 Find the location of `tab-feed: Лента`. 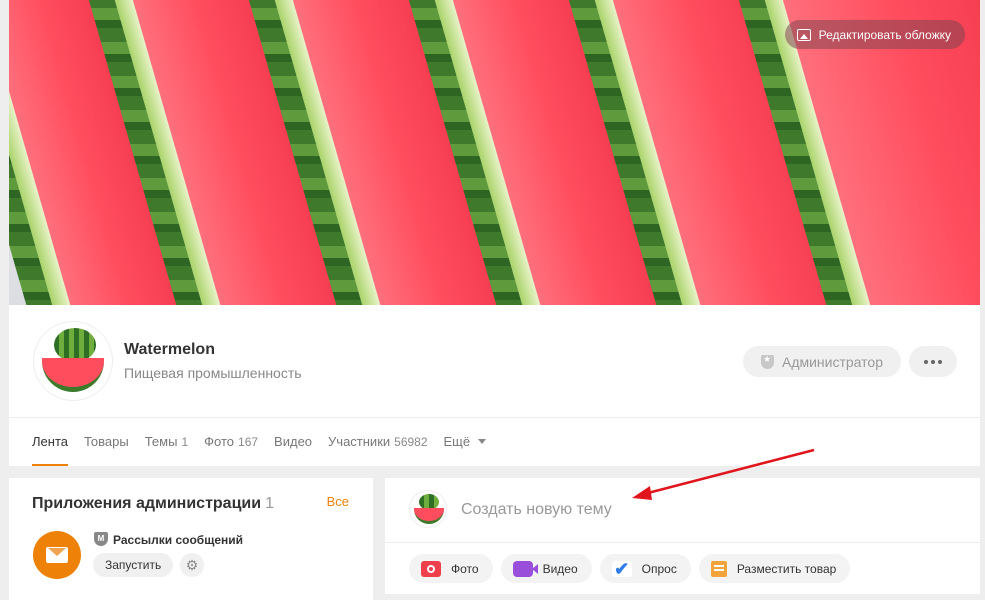

tab-feed: Лента is located at coordinates (50, 441).